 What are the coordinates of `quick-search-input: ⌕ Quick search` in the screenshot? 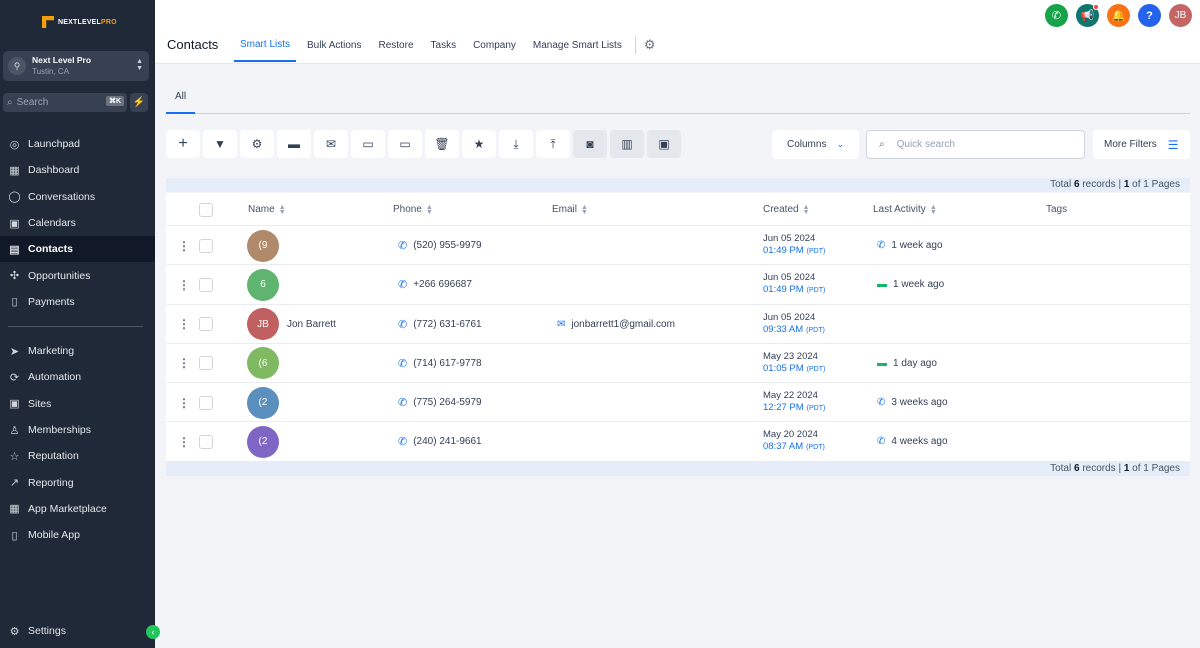 It's located at (975, 144).